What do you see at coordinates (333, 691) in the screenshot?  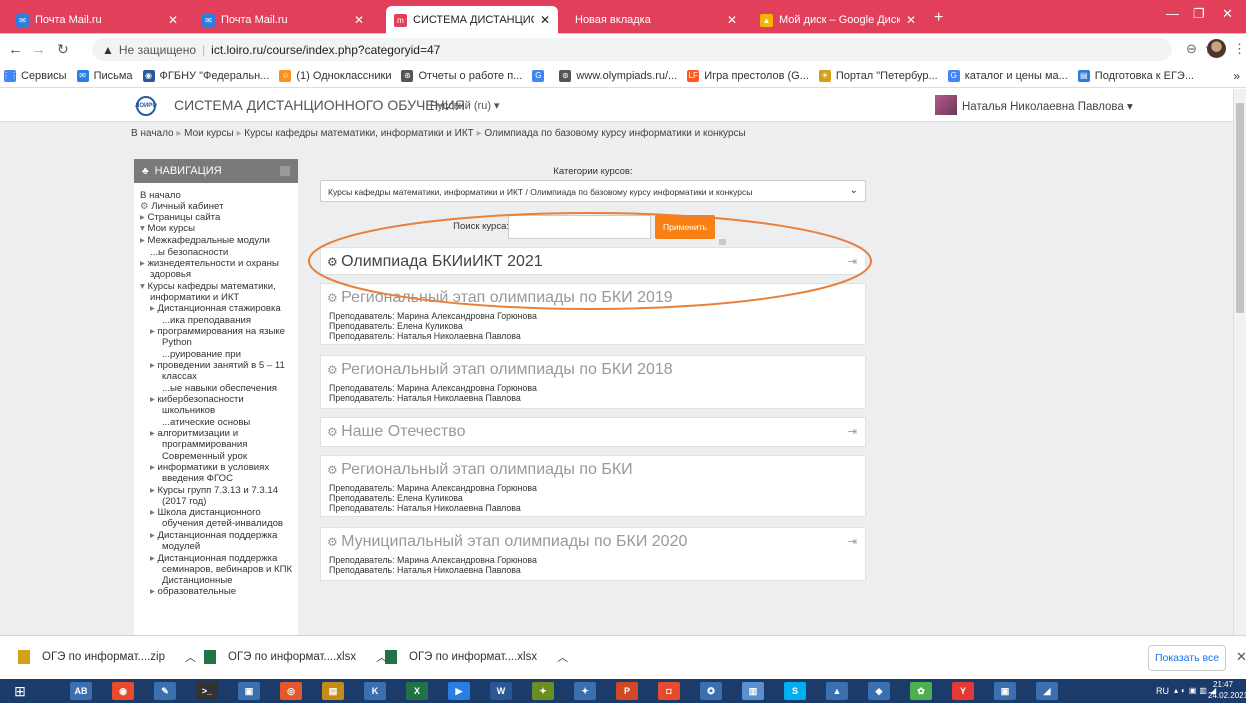 I see `folder-app-icon: ▤` at bounding box center [333, 691].